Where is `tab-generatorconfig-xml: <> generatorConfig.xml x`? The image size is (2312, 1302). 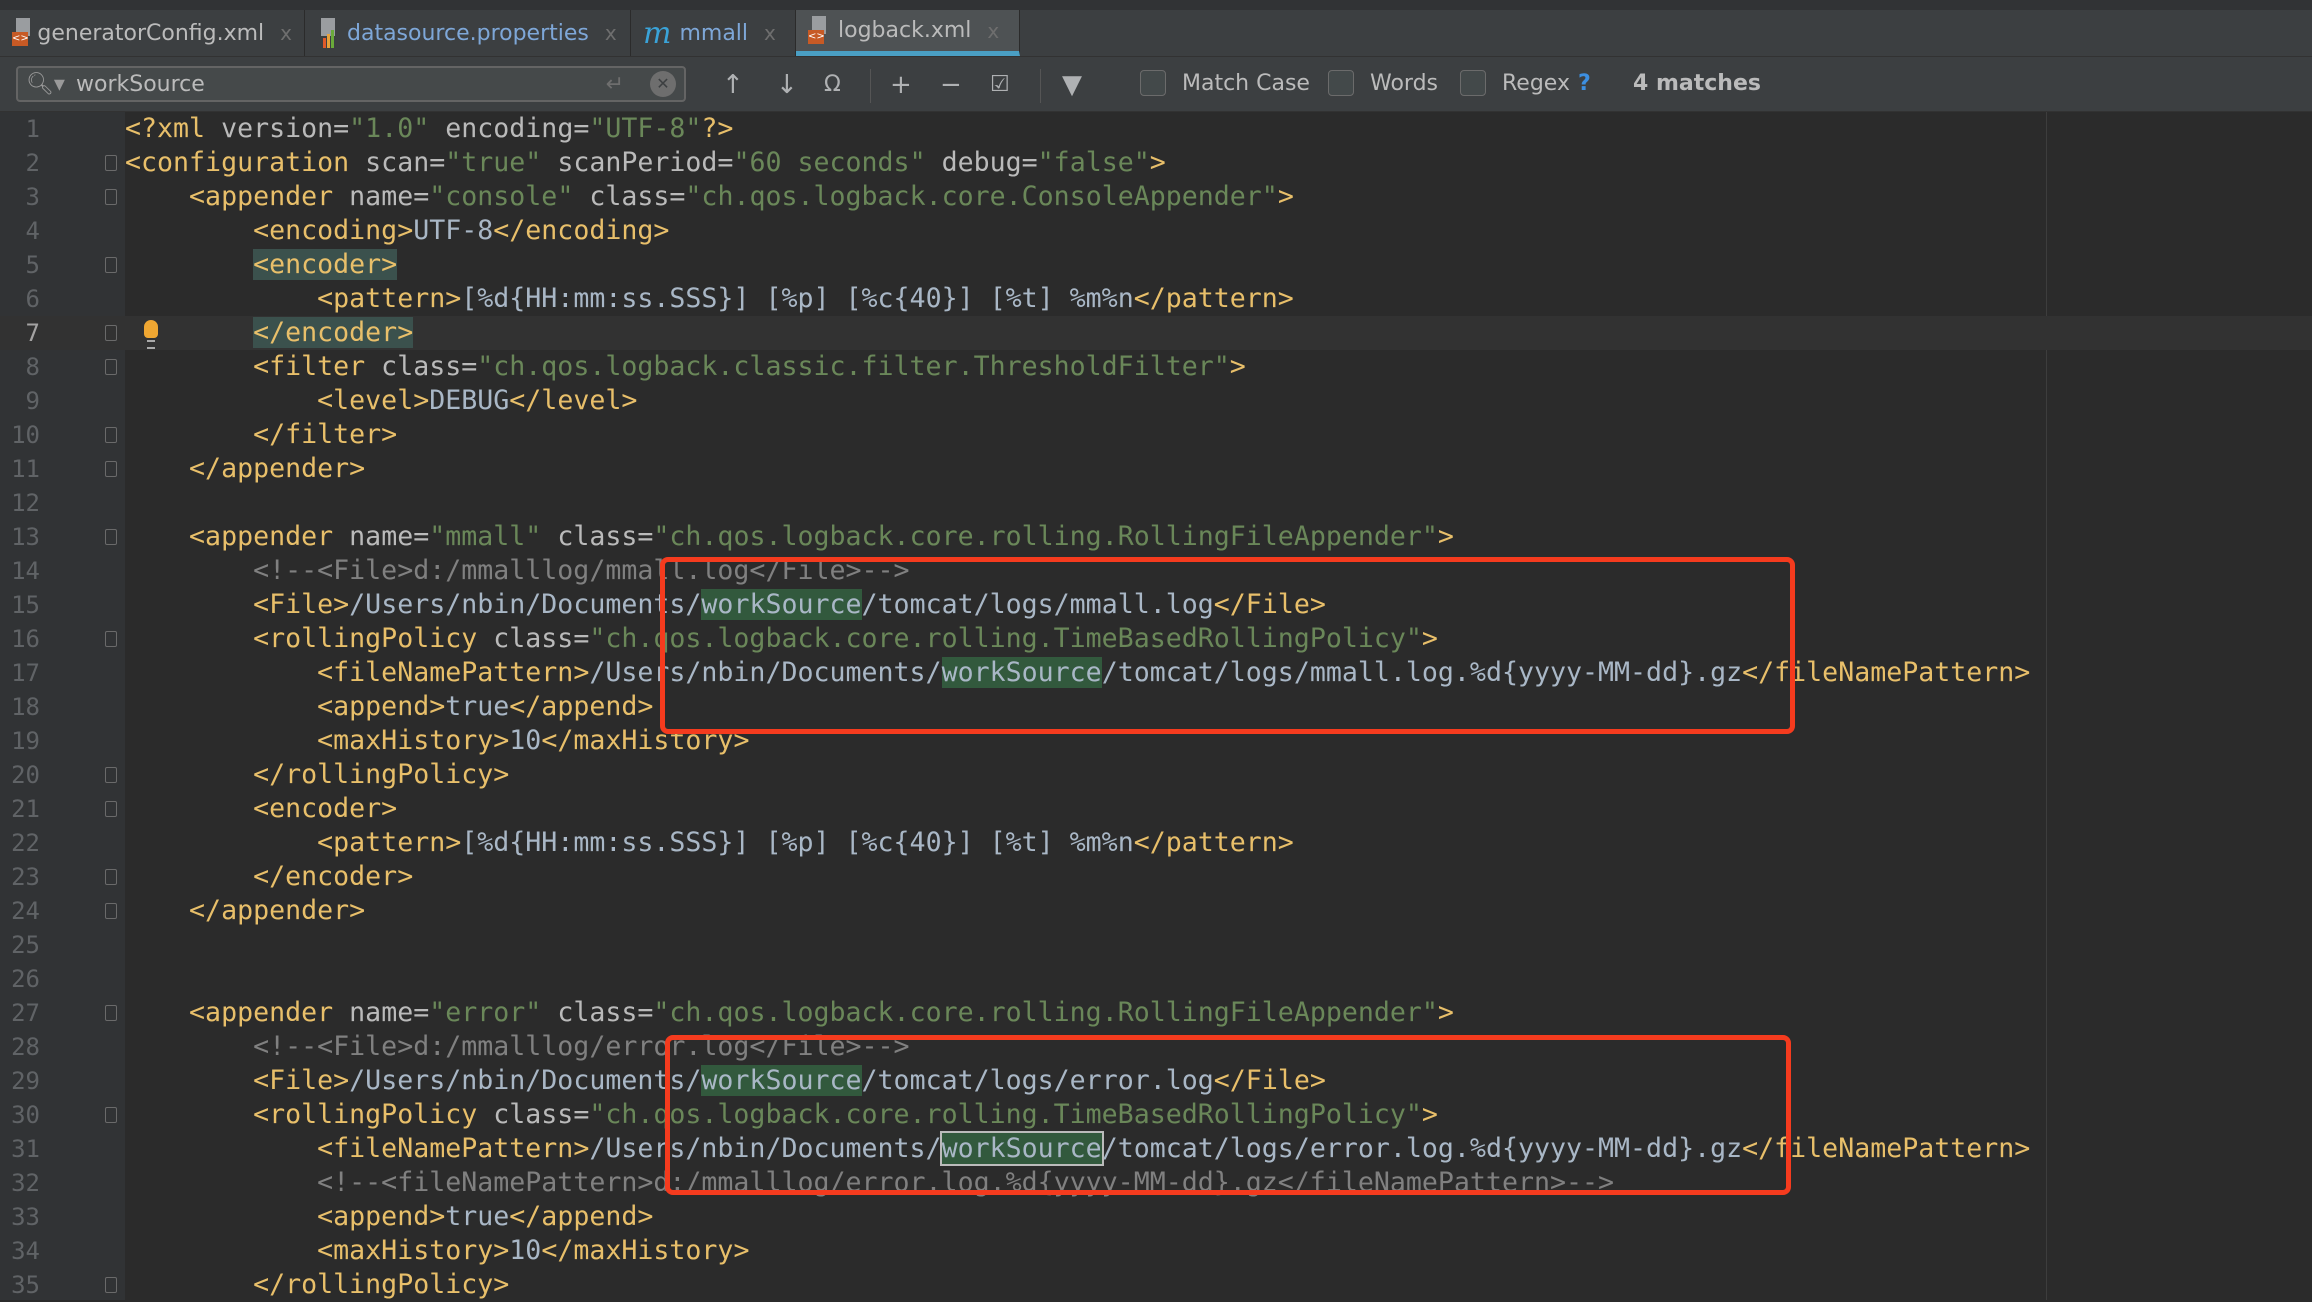
tab-generatorconfig-xml: <> generatorConfig.xml x is located at coordinates (152, 33).